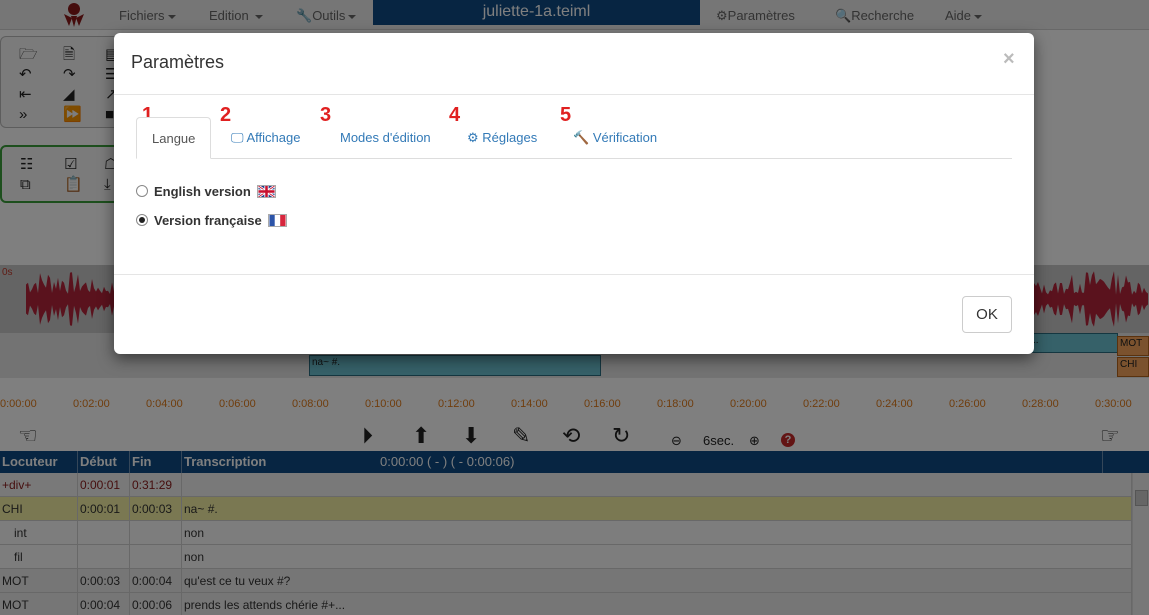  I want to click on tab-label: Langue, so click(174, 138).